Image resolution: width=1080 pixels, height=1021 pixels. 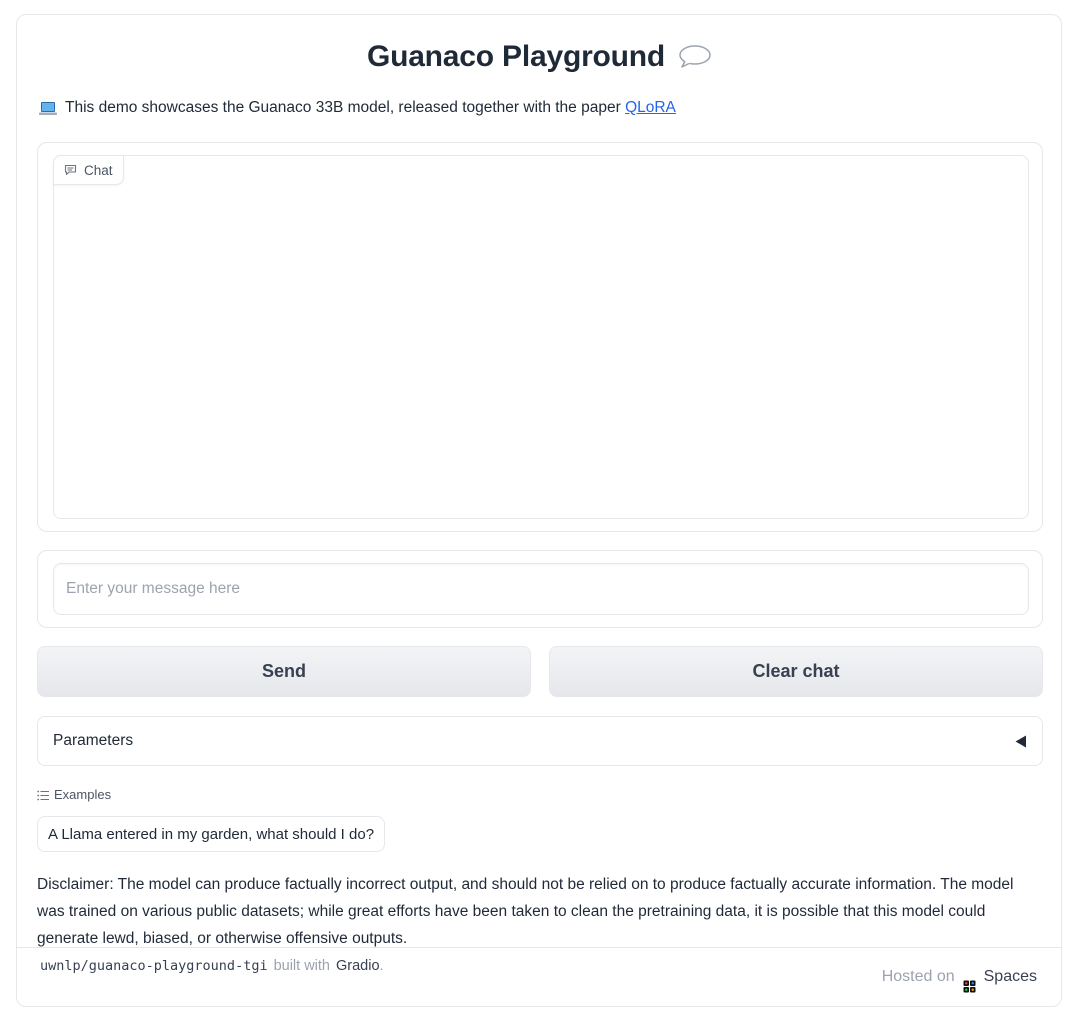 I want to click on huggingface-spaces-icon, so click(x=969, y=986).